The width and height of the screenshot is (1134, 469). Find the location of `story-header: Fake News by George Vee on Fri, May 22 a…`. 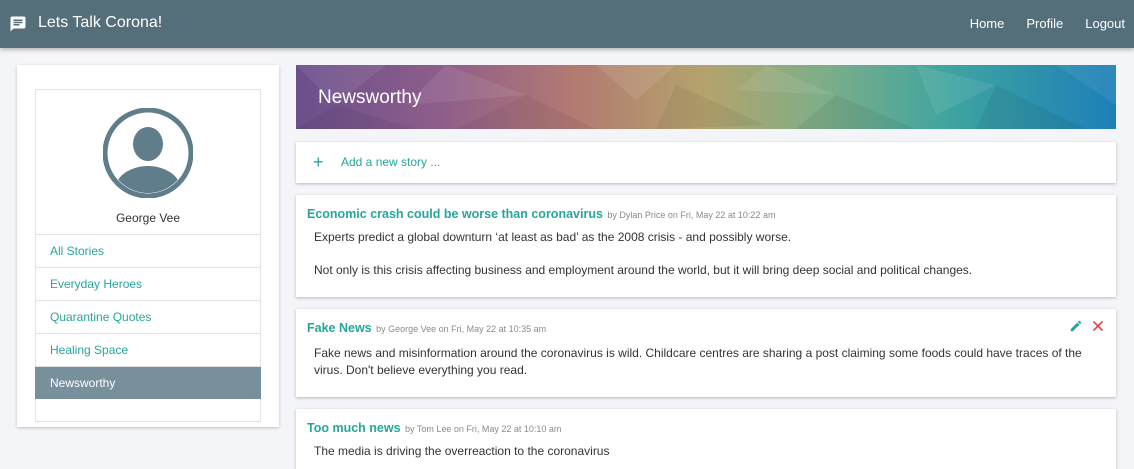

story-header: Fake News by George Vee on Fri, May 22 a… is located at coordinates (426, 328).